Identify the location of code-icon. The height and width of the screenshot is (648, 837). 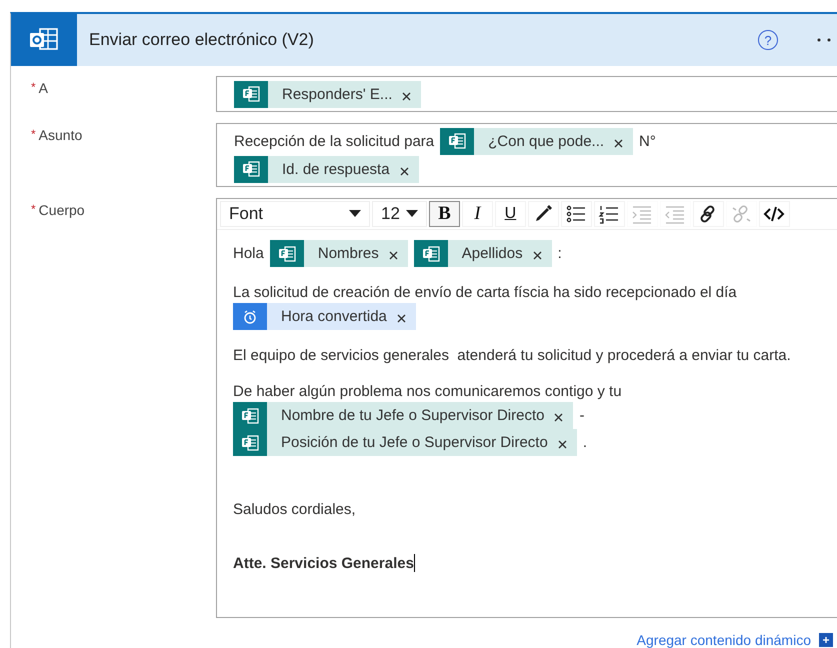
(774, 214).